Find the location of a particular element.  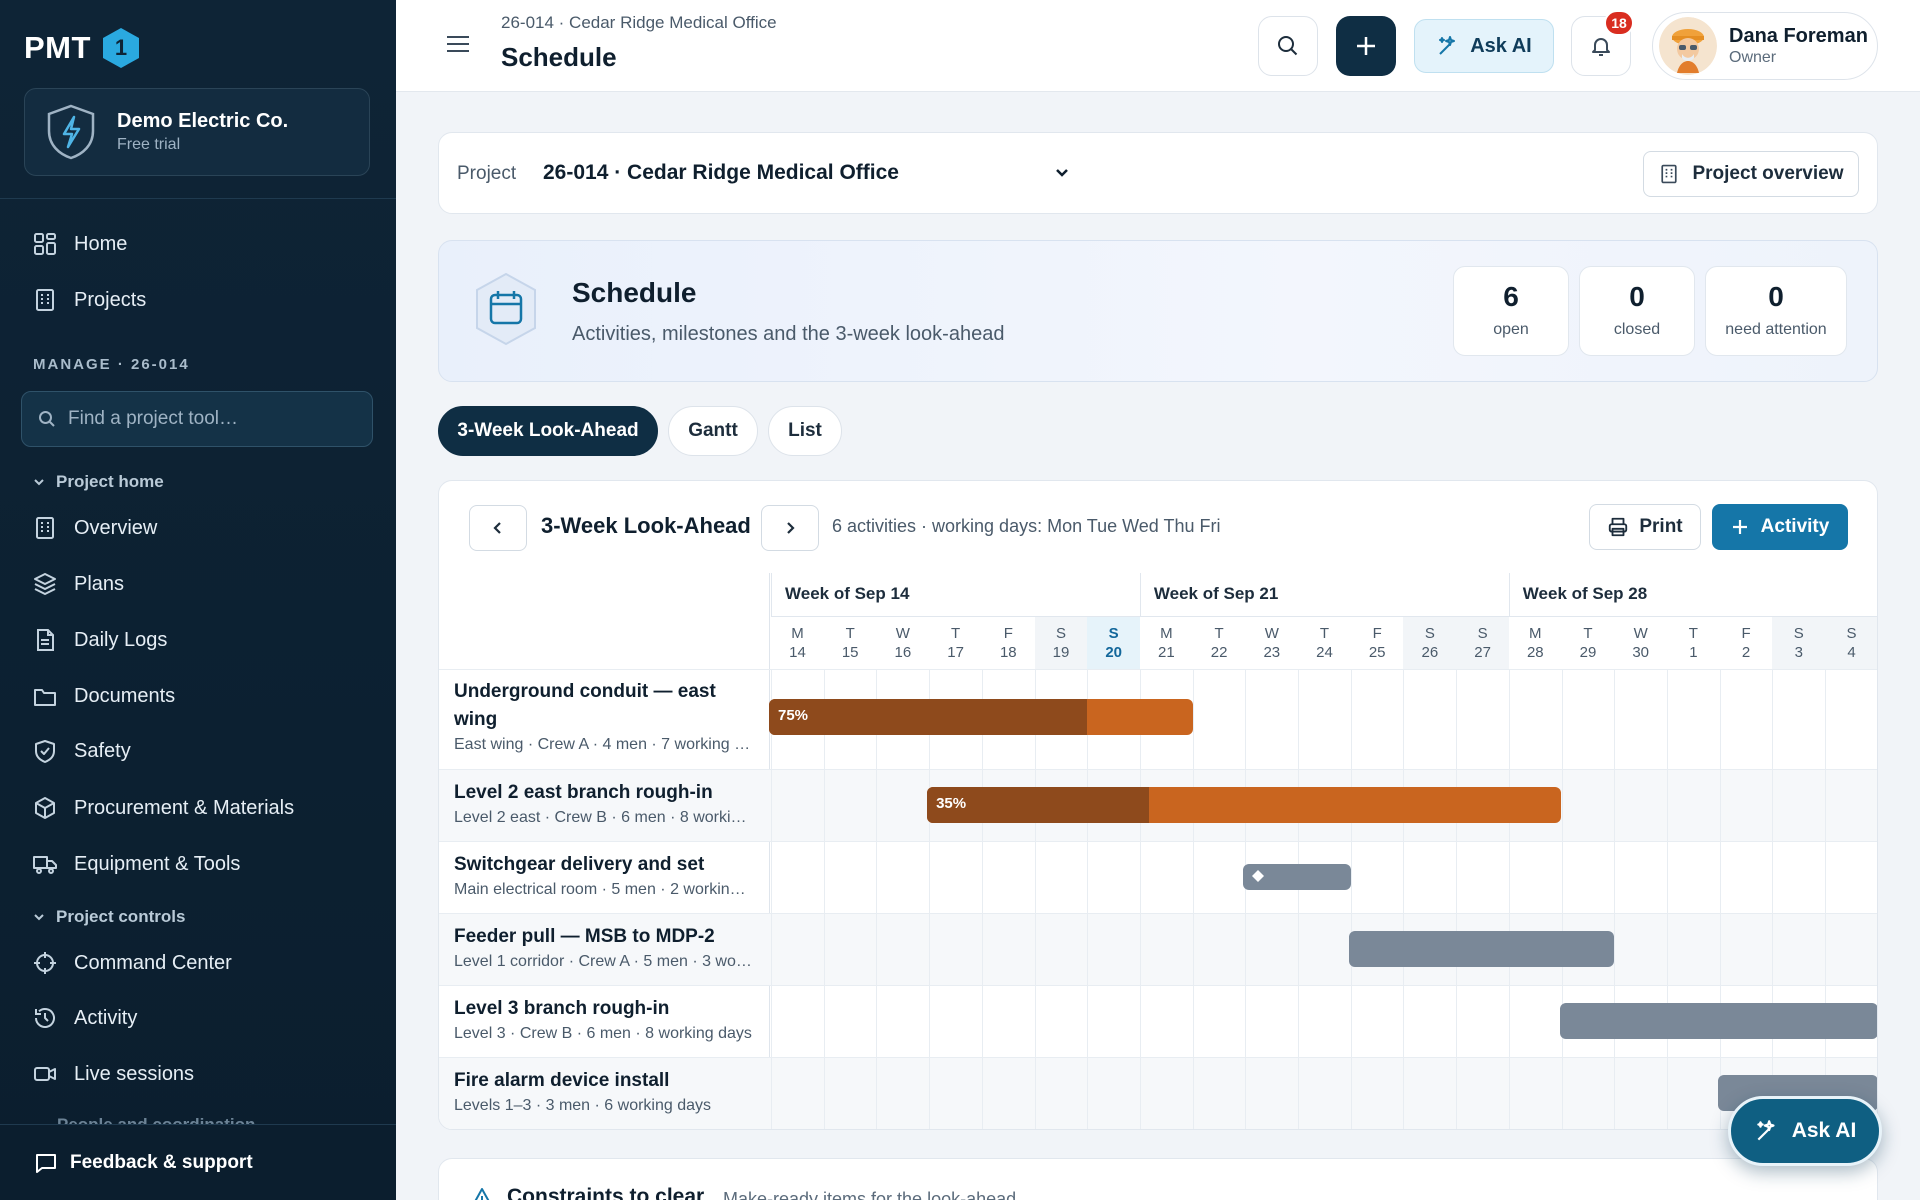

schedule-title: Schedule is located at coordinates (634, 292).